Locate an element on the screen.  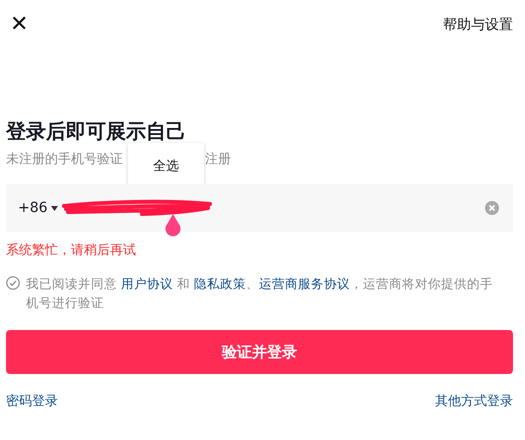
error-message: 系统繁忙，请稍后再试 is located at coordinates (71, 251).